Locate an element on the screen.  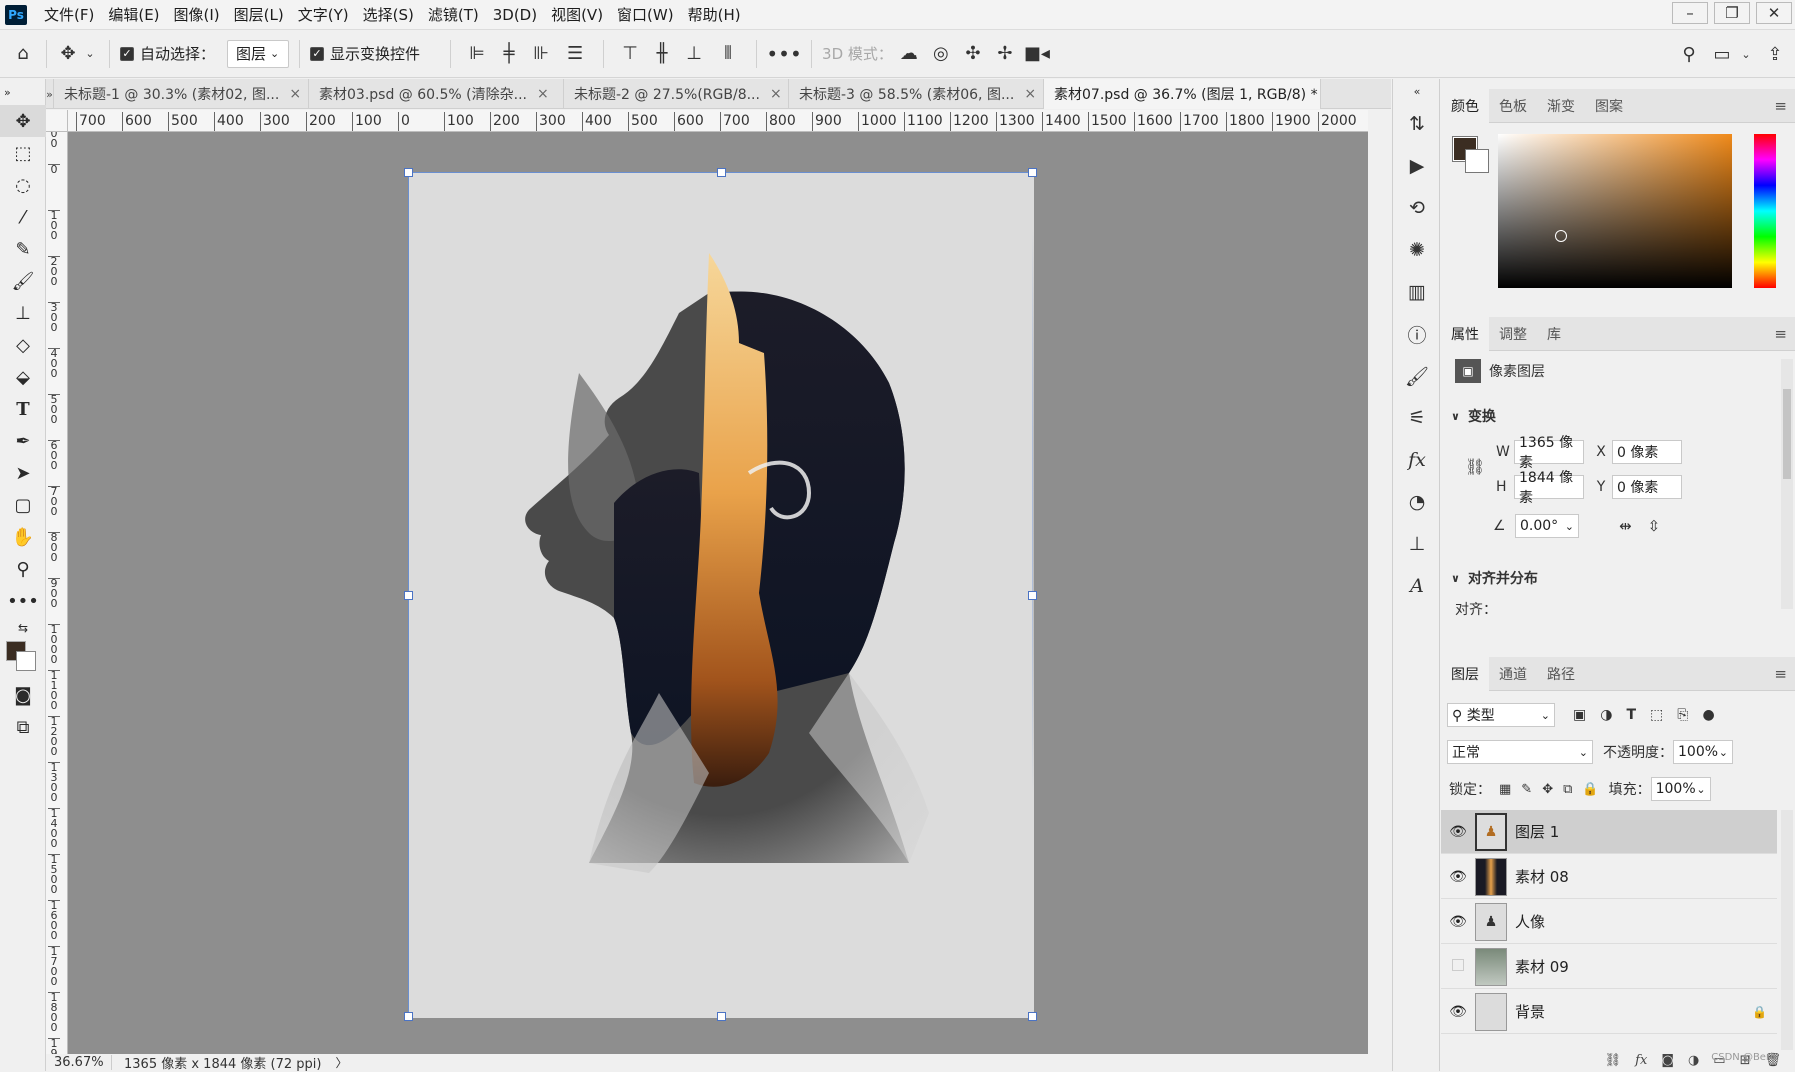
history-icon: ⟲ is located at coordinates (1417, 208).